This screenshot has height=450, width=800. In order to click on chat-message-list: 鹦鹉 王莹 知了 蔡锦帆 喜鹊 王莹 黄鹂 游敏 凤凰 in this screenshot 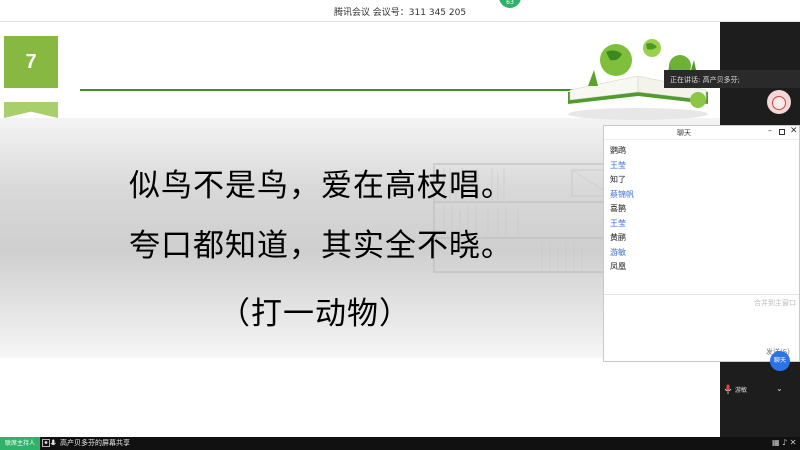, I will do `click(702, 209)`.